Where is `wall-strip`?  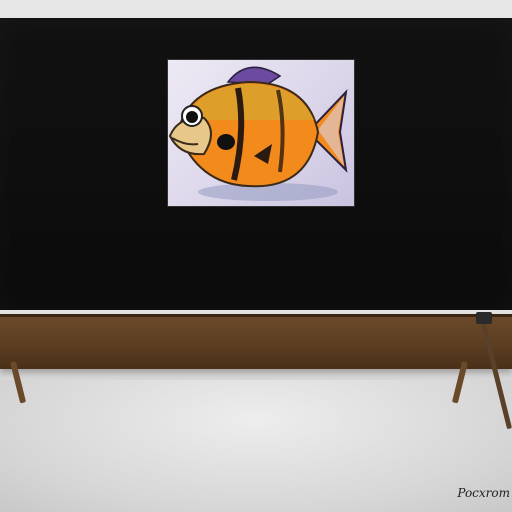 wall-strip is located at coordinates (256, 9).